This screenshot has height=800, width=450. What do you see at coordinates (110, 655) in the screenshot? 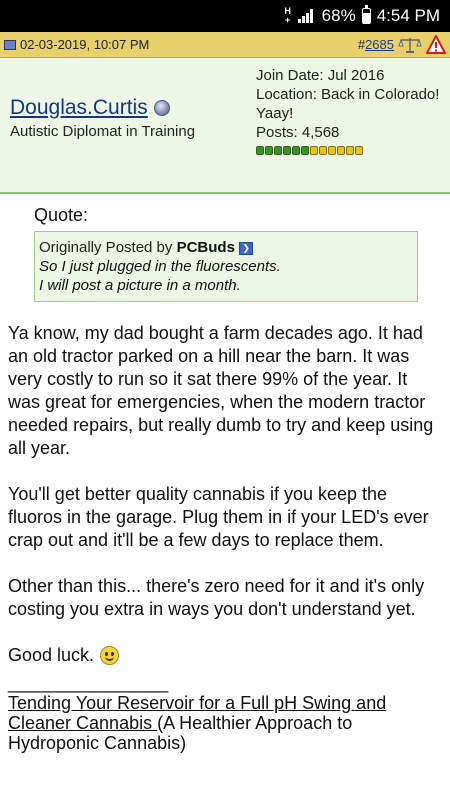
I see `smile-icon` at bounding box center [110, 655].